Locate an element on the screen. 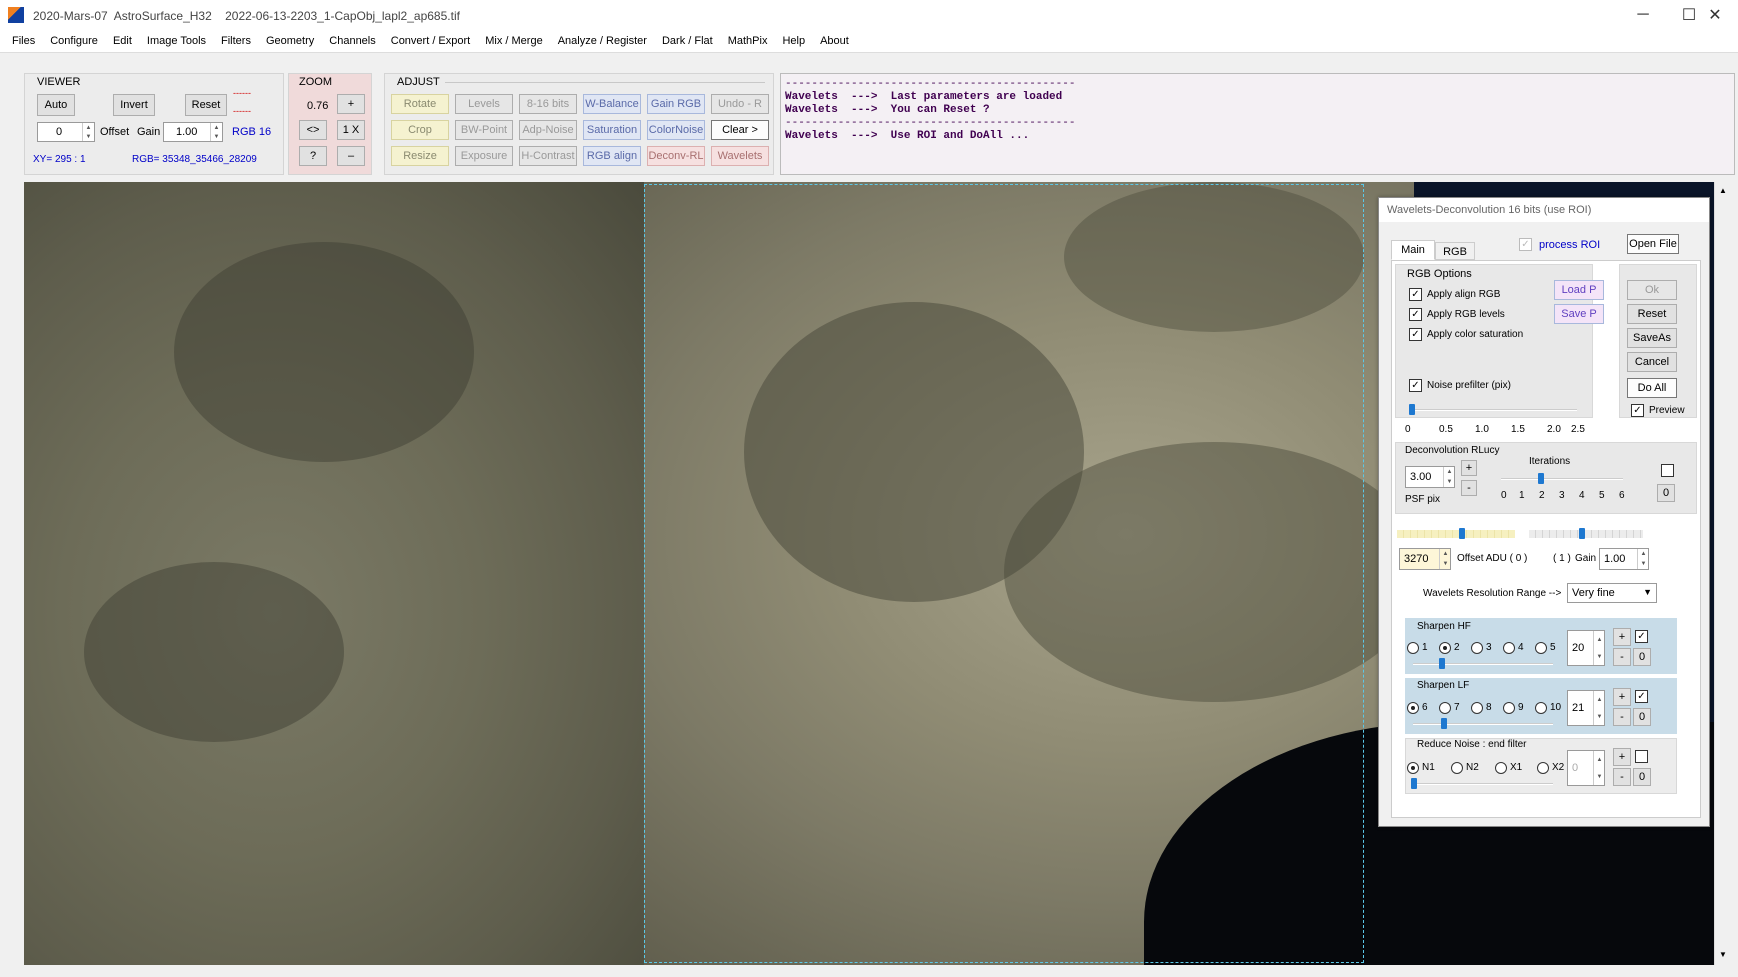  menu-analyze-register: Analyze / Register is located at coordinates (602, 41).